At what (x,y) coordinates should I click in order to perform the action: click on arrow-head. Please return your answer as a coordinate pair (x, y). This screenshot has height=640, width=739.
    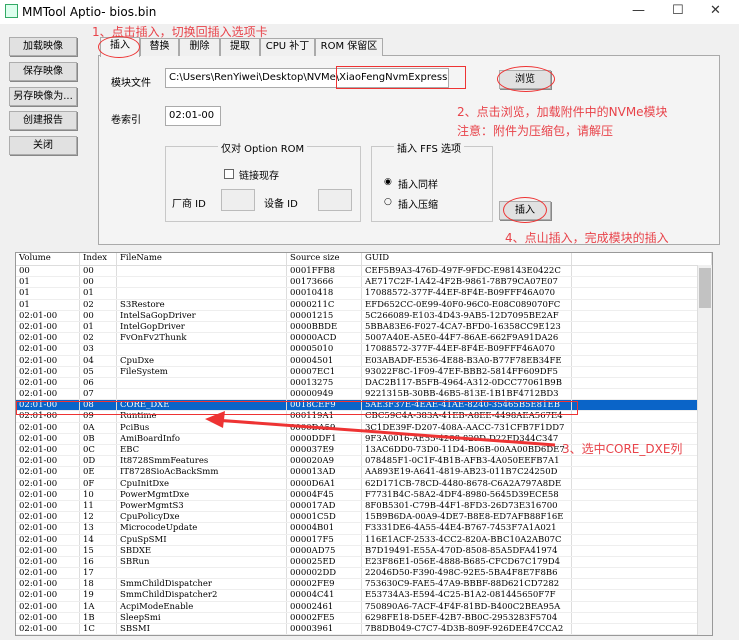
    Looking at the image, I should click on (215, 419).